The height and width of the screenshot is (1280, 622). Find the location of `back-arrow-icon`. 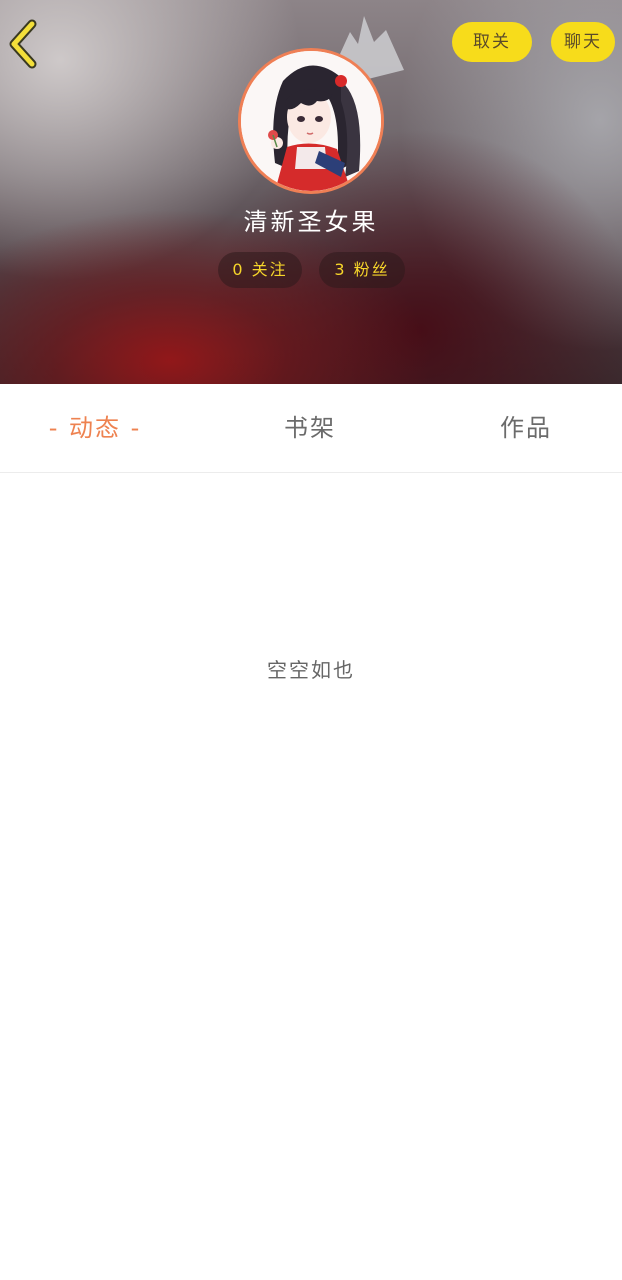

back-arrow-icon is located at coordinates (23, 44).